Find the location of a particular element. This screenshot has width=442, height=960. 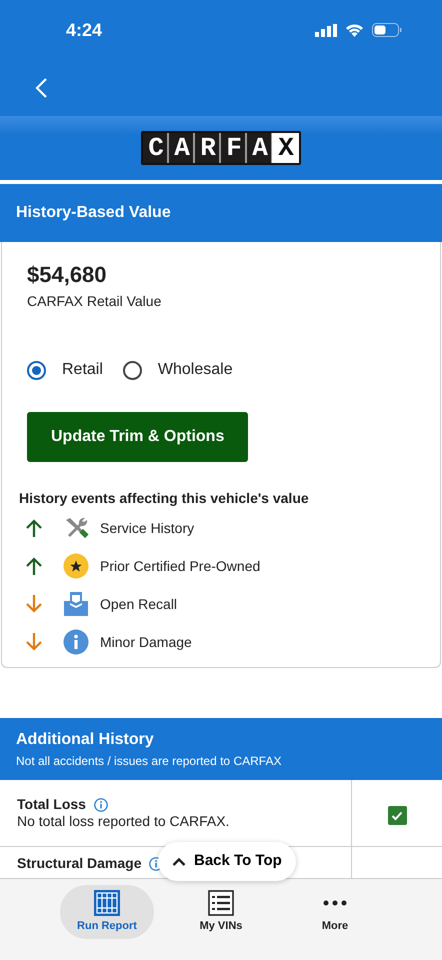

row-title: Structural Damage is located at coordinates (79, 863).